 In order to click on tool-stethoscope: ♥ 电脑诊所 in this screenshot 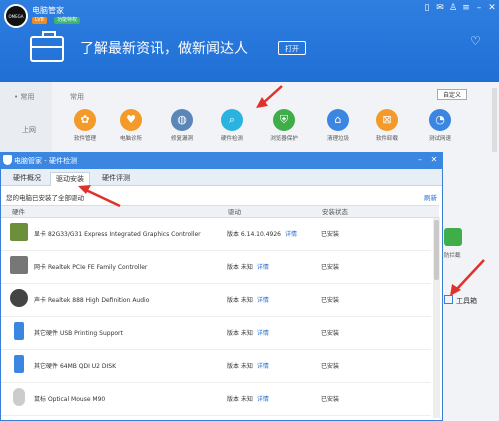, I will do `click(131, 125)`.